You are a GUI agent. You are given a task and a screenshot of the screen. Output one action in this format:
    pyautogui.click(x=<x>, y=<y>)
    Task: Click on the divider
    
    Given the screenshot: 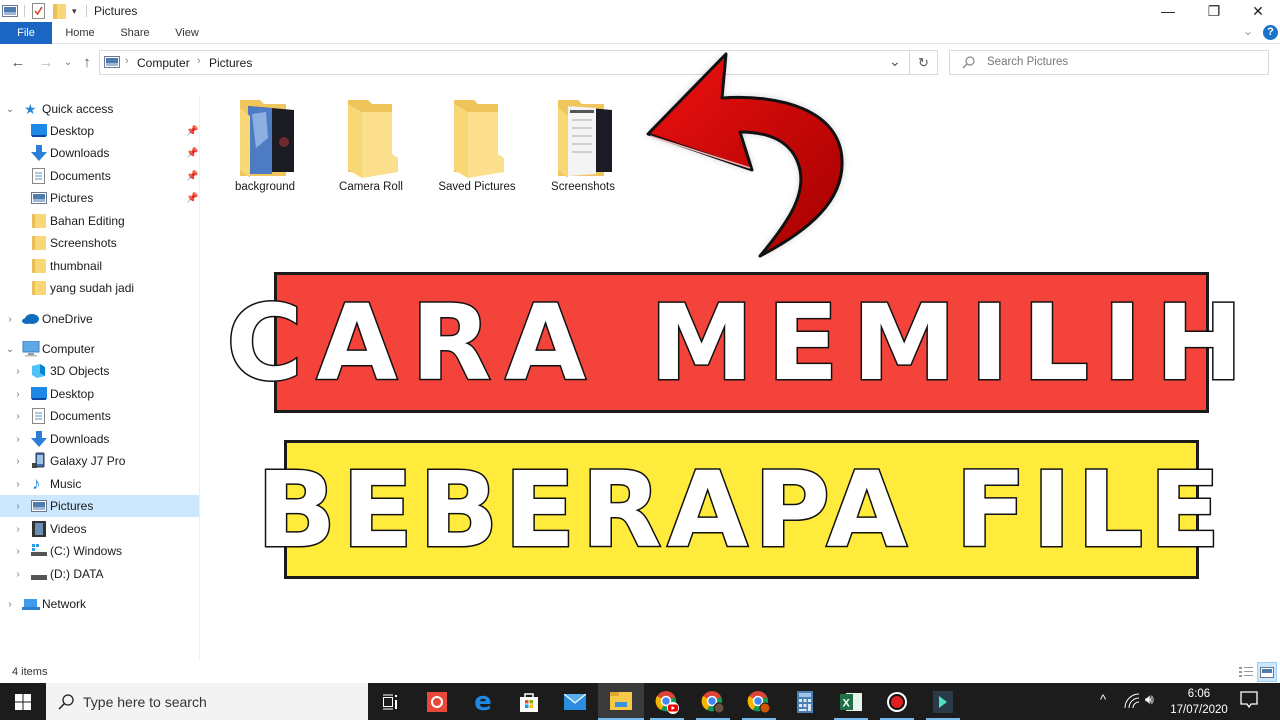 What is the action you would take?
    pyautogui.click(x=24, y=11)
    